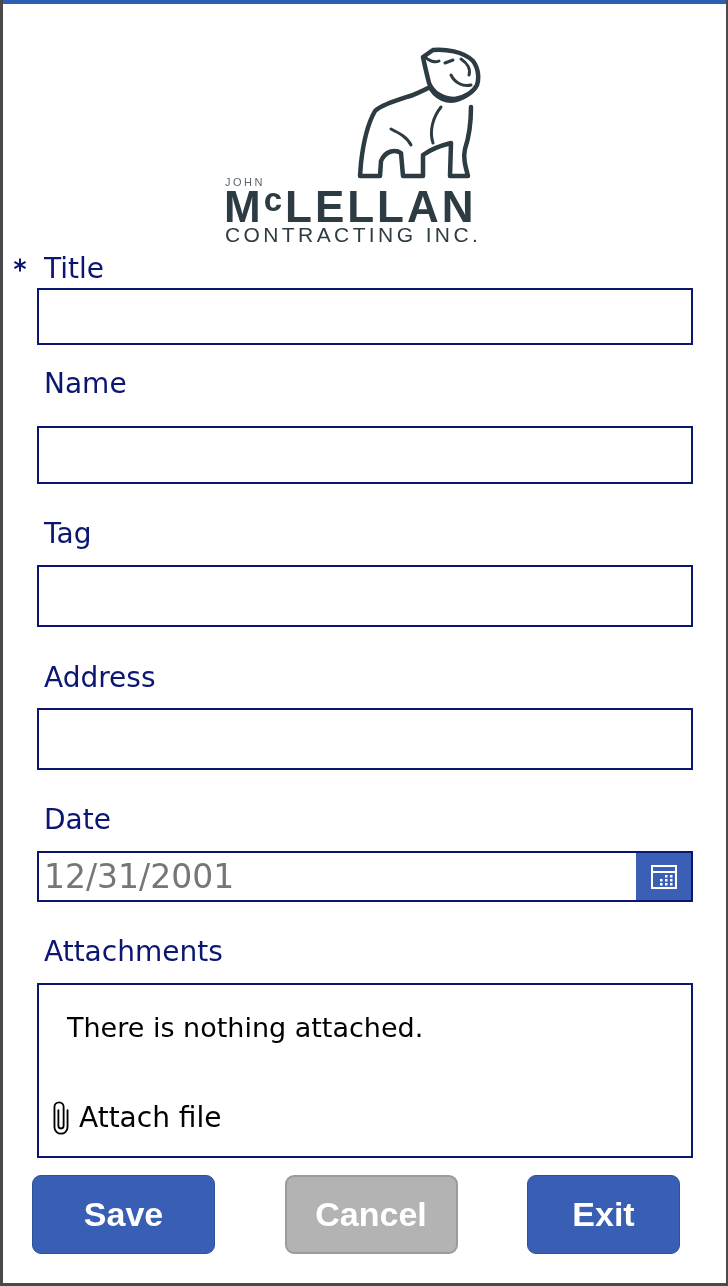 This screenshot has height=1286, width=728. What do you see at coordinates (245, 1028) in the screenshot?
I see `empty-attachments-message: There is nothing attached.` at bounding box center [245, 1028].